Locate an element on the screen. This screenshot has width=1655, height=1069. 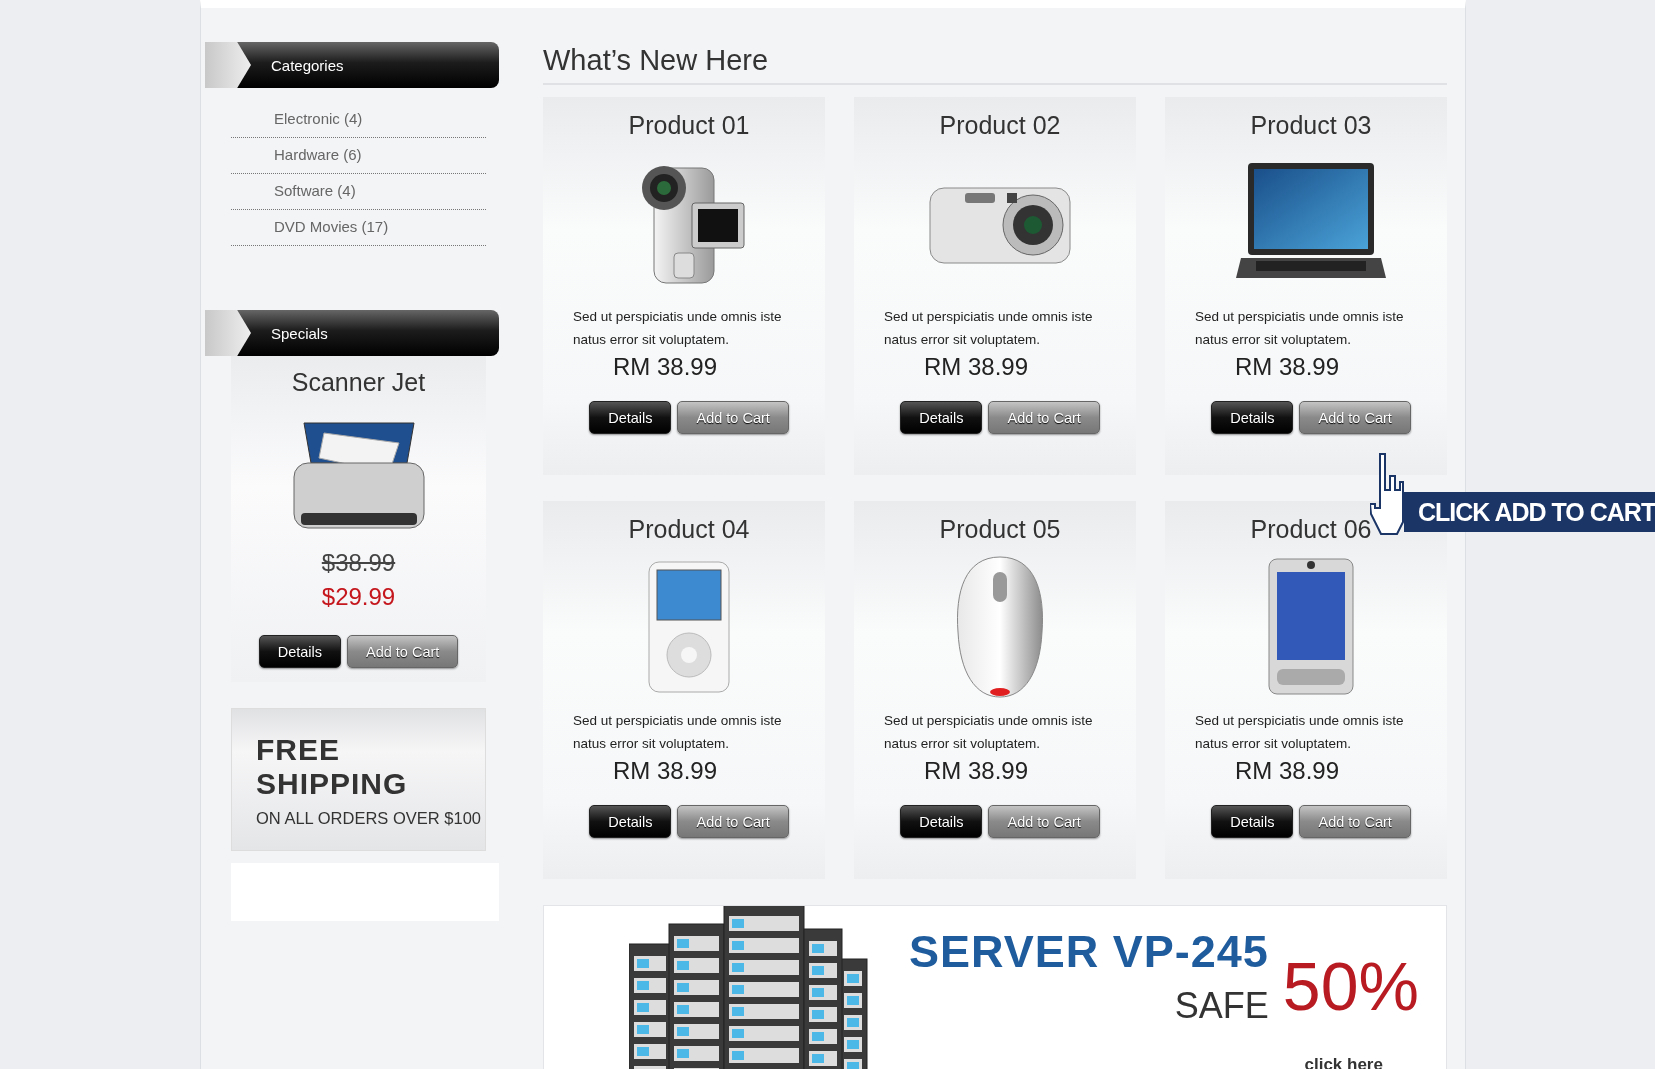
product-name: Product 04 is located at coordinates (689, 529).